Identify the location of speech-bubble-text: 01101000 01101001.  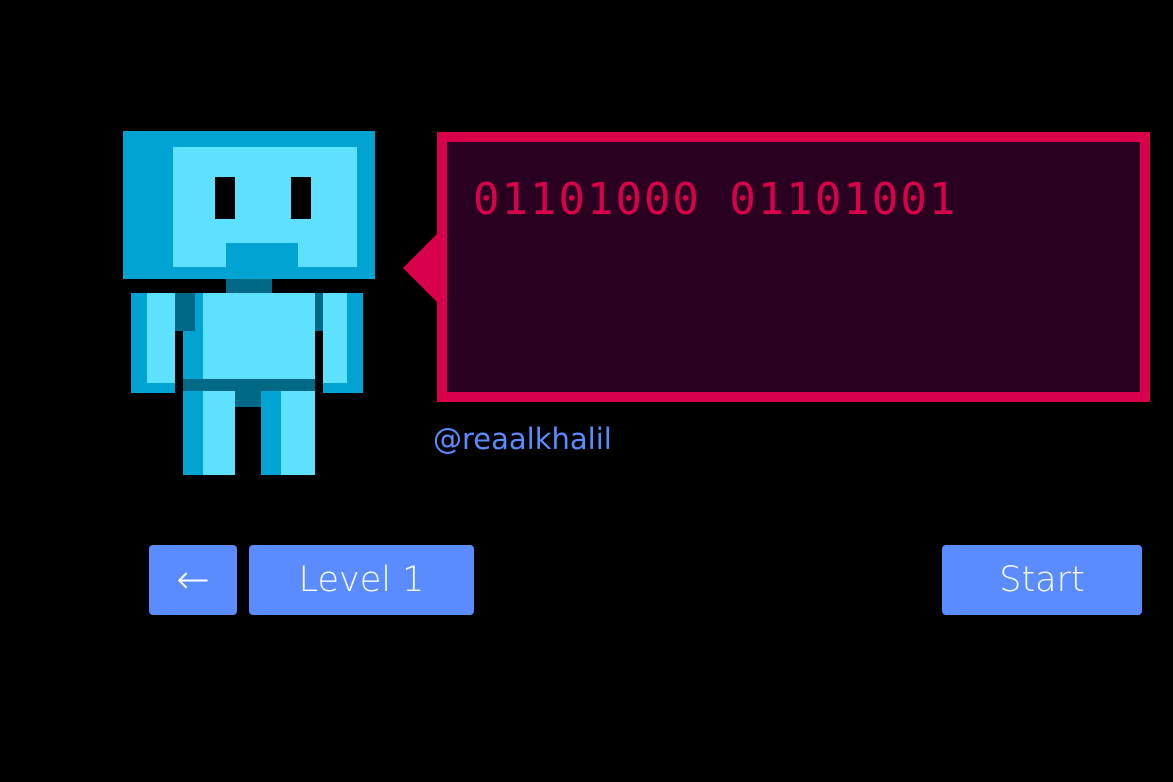
(715, 199).